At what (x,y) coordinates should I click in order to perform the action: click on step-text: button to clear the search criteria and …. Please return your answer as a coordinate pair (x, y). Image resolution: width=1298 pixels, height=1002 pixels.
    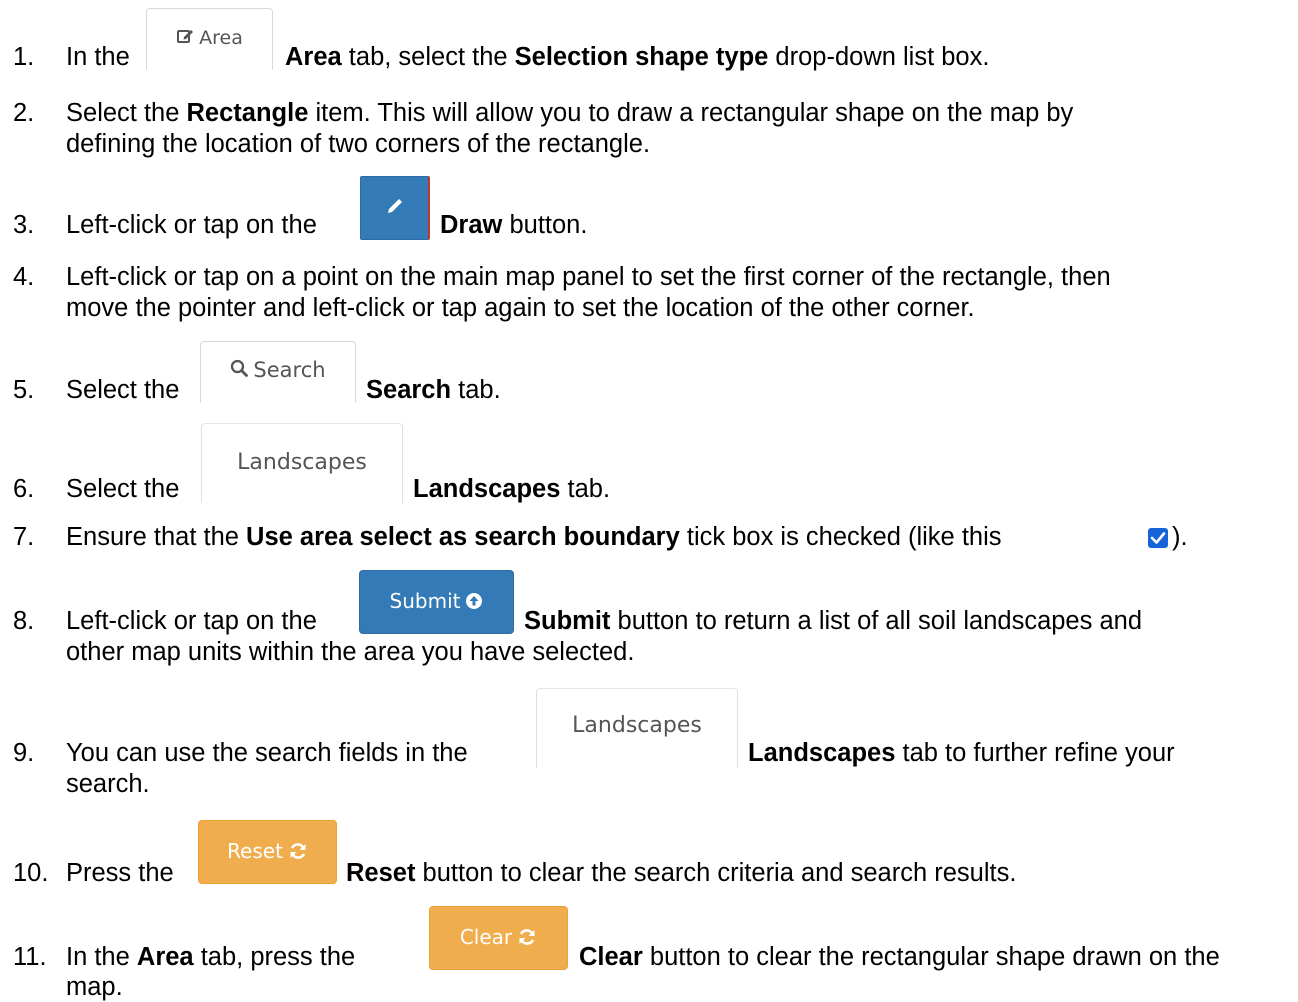
    Looking at the image, I should click on (719, 873).